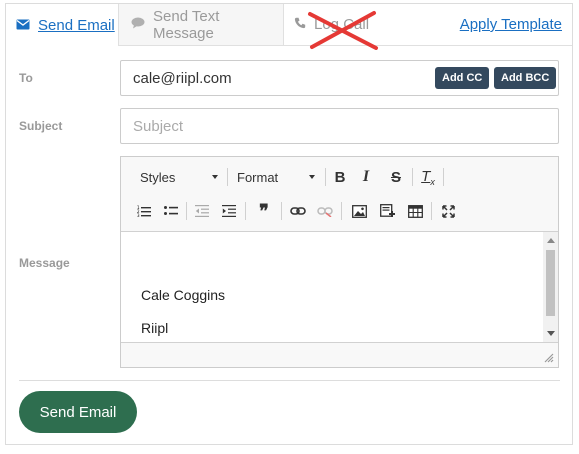  I want to click on remove-format-icon: Tx, so click(428, 177).